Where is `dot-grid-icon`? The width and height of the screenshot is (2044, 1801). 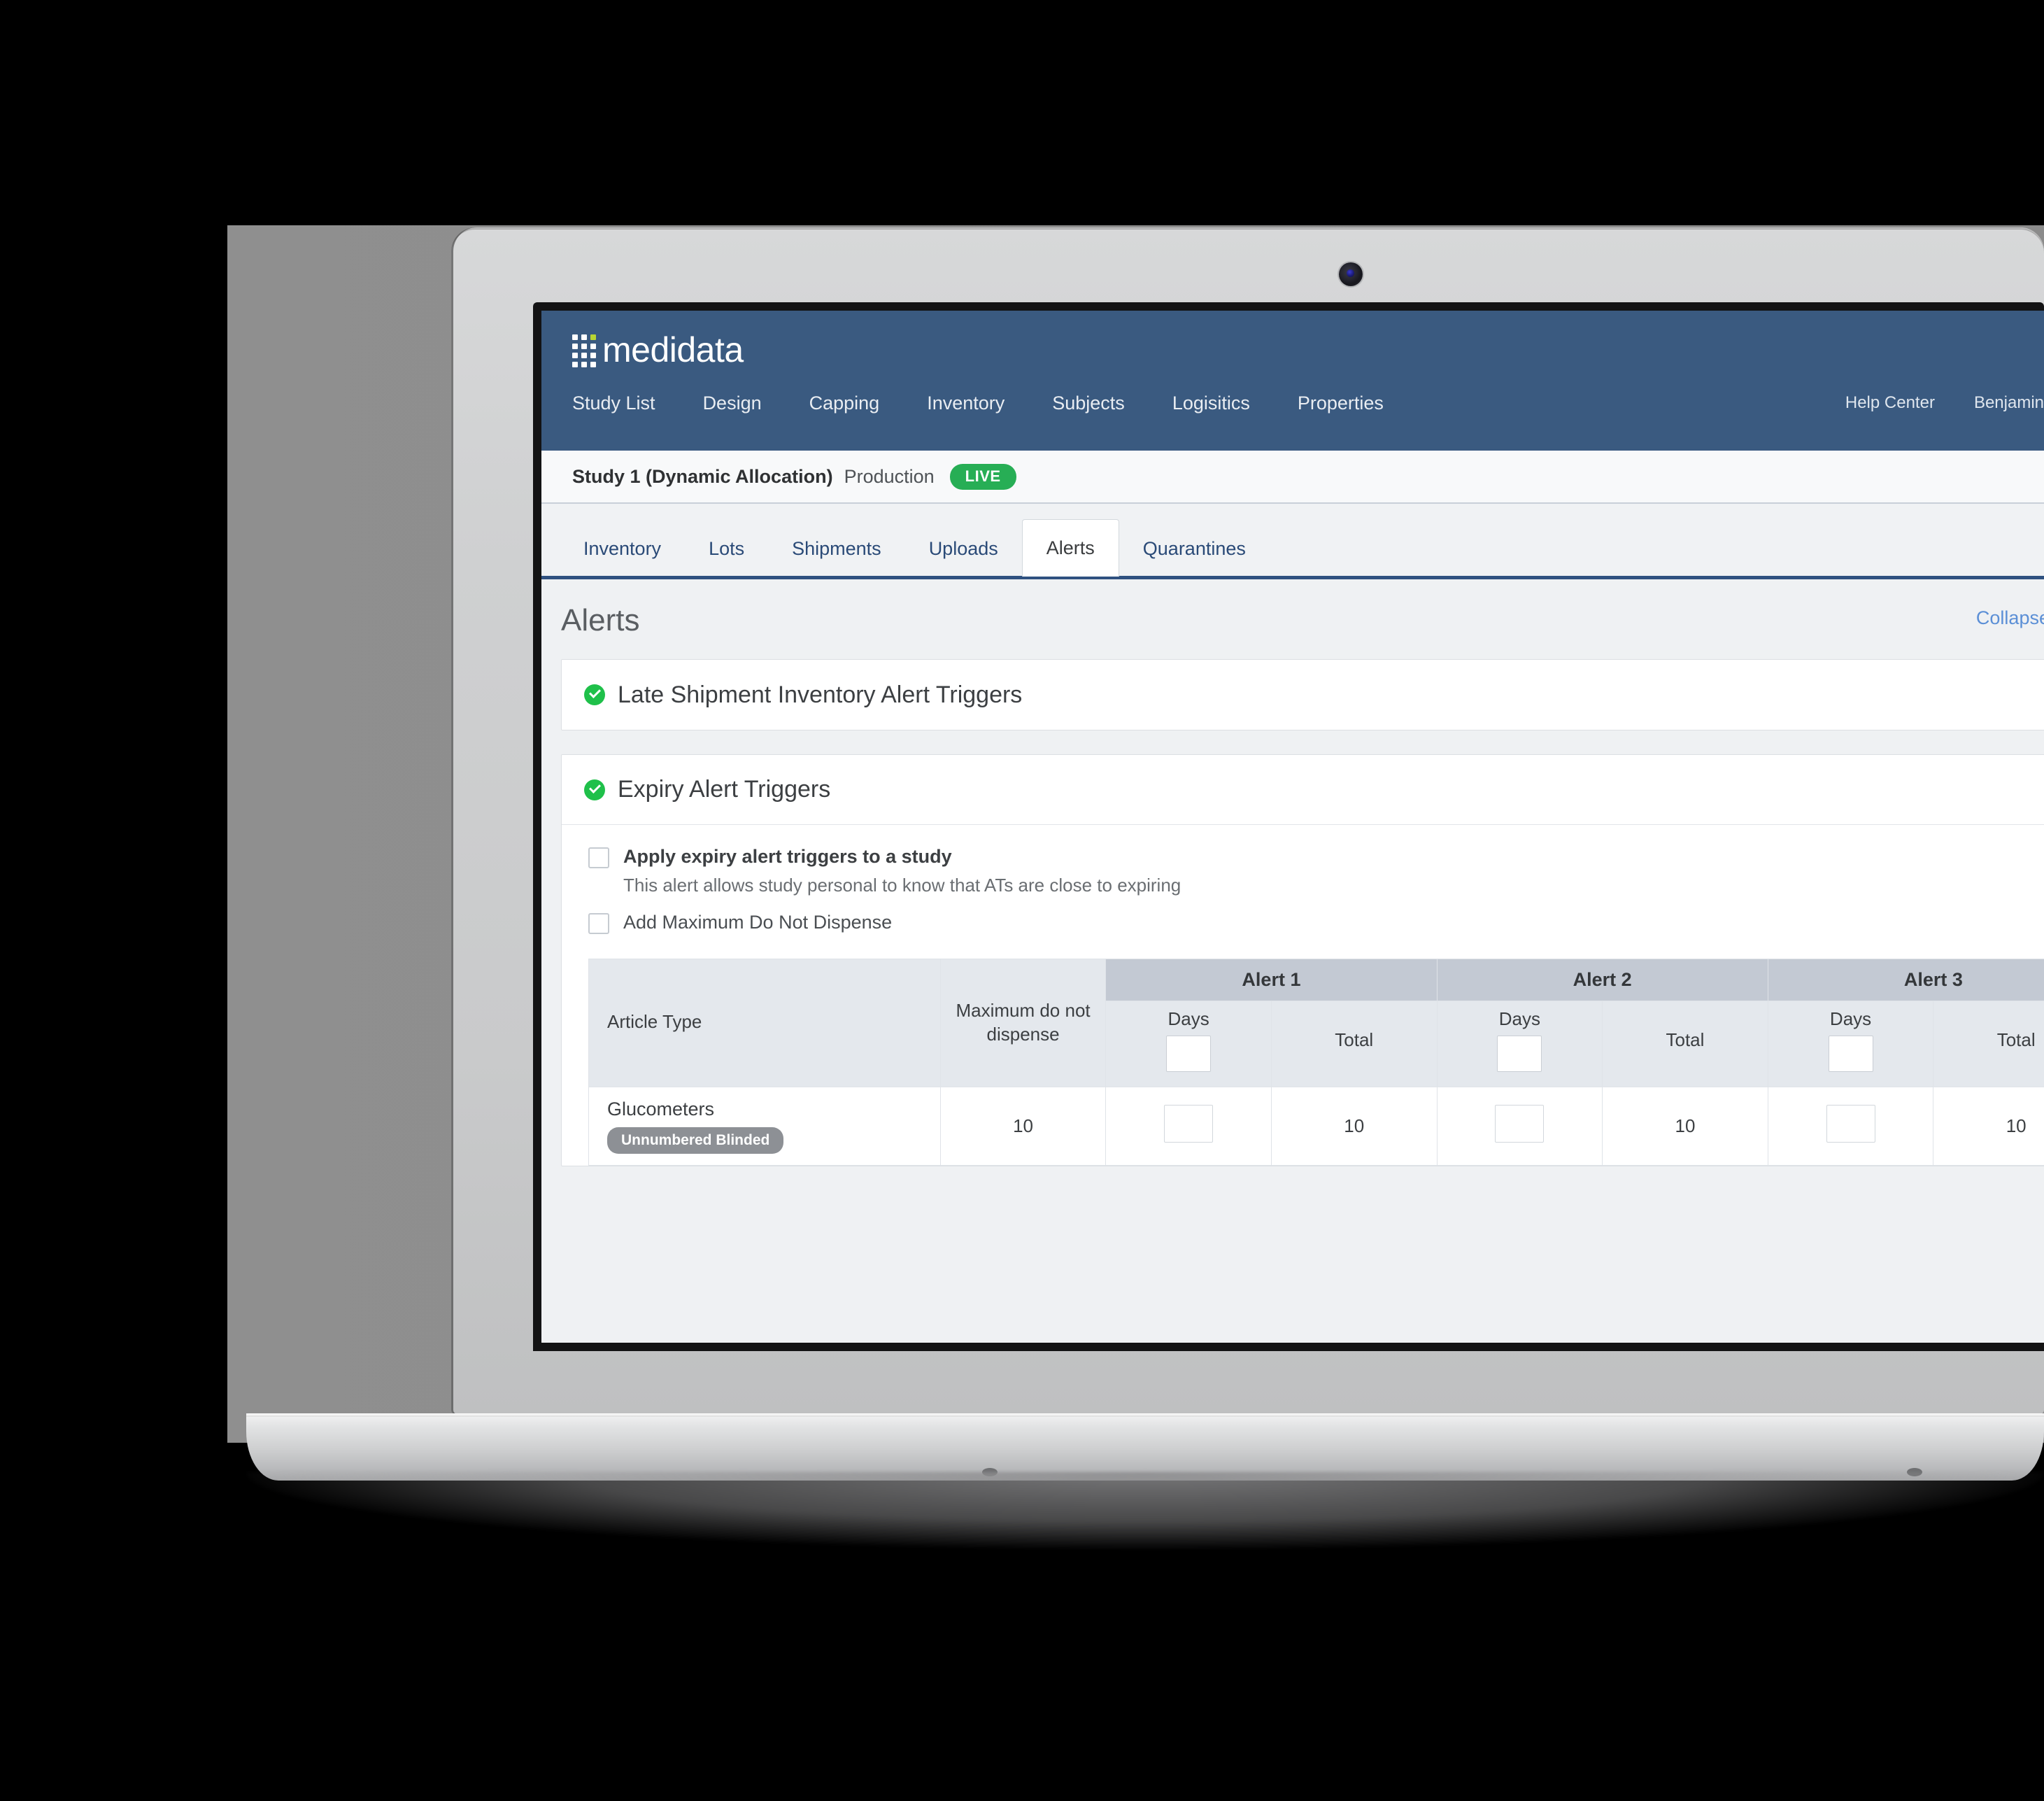
dot-grid-icon is located at coordinates (584, 351).